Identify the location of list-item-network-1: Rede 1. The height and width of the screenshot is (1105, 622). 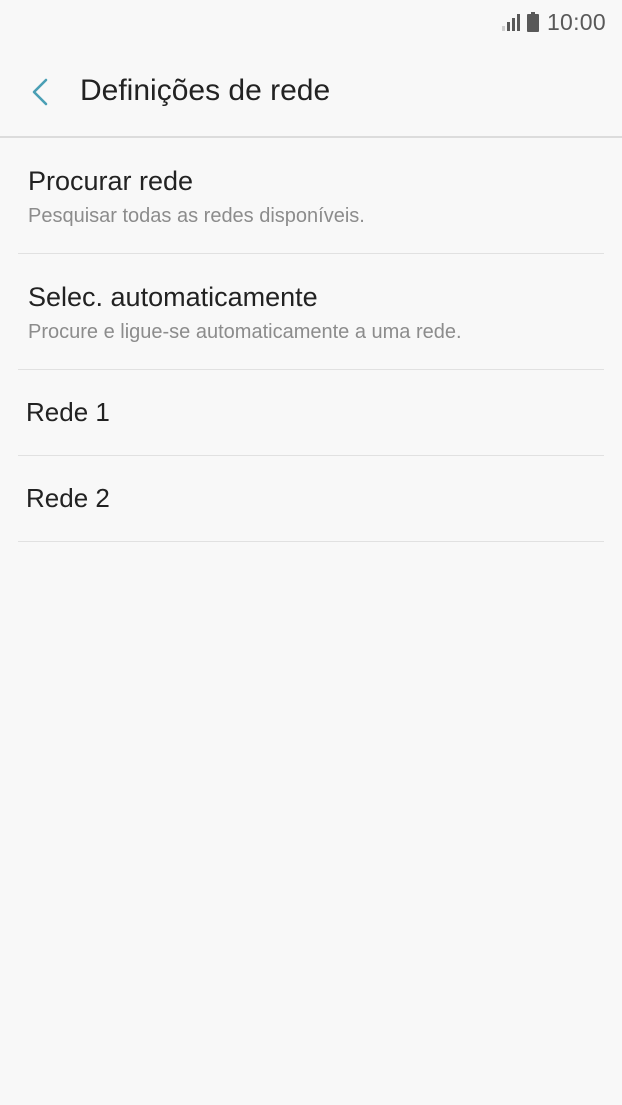
(311, 413).